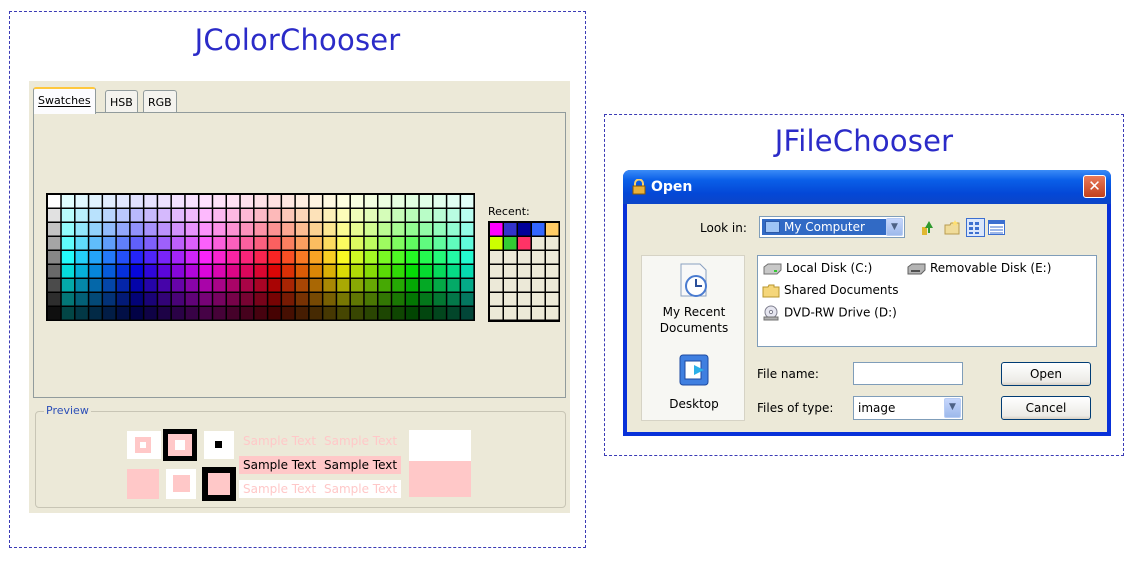  Describe the element at coordinates (894, 227) in the screenshot. I see `chevron-down-icon: ▼` at that location.